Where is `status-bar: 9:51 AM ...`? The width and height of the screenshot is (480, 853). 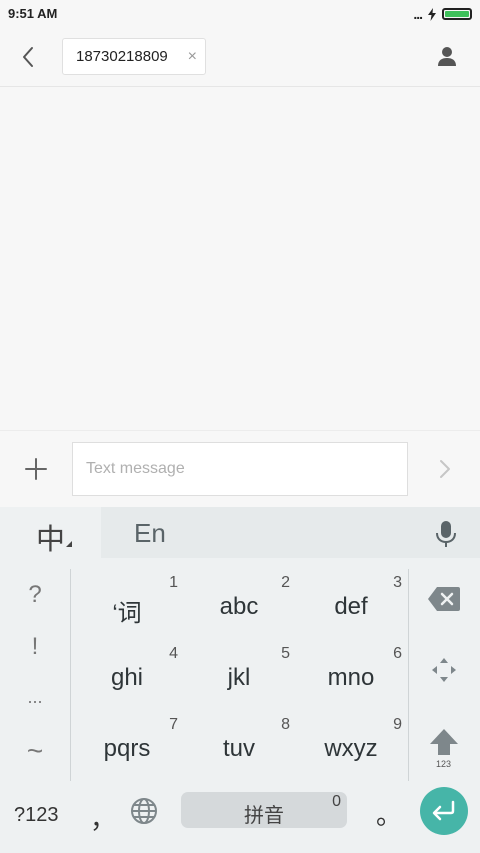 status-bar: 9:51 AM ... is located at coordinates (240, 14).